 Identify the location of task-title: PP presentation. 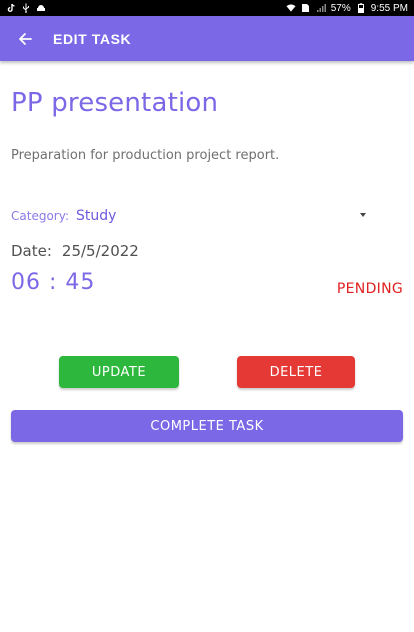
(115, 103).